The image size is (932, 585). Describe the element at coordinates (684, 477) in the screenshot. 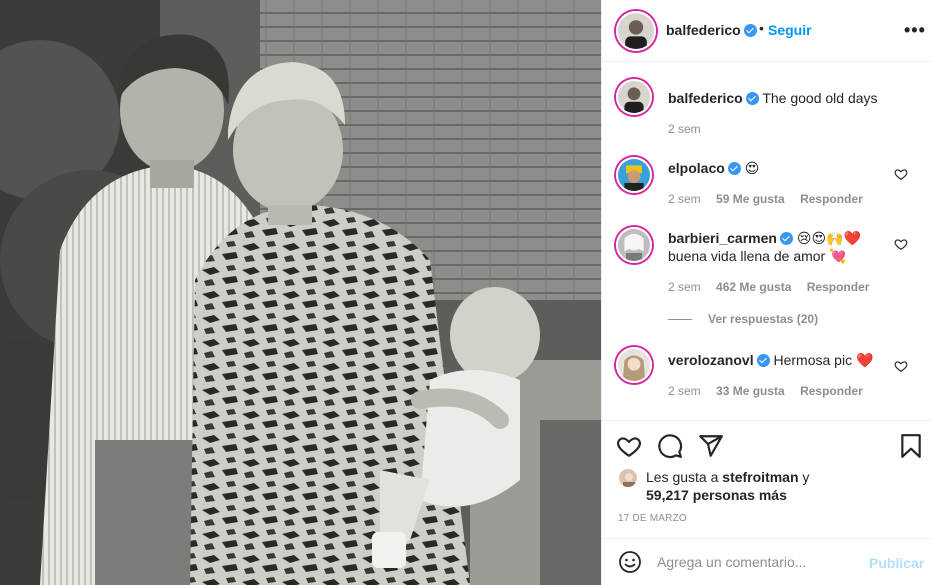

I see `likes-prefix: Les gusta a` at that location.